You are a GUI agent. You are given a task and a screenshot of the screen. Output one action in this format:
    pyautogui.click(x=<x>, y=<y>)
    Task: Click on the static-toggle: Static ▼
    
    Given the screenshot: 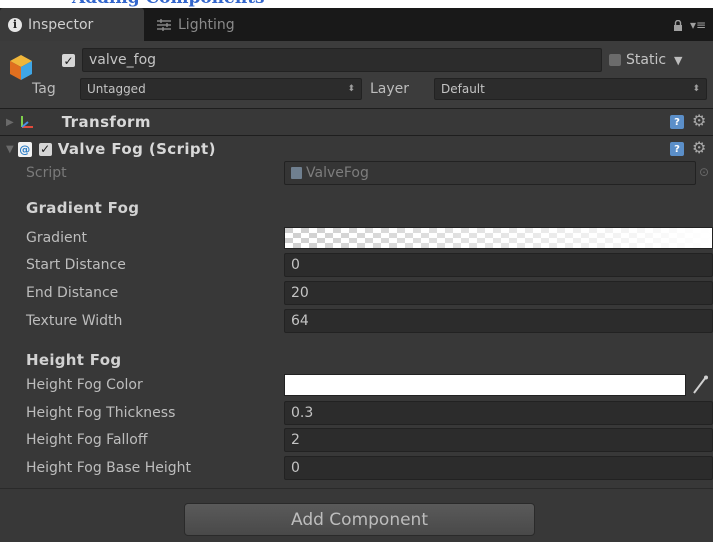 What is the action you would take?
    pyautogui.click(x=646, y=60)
    